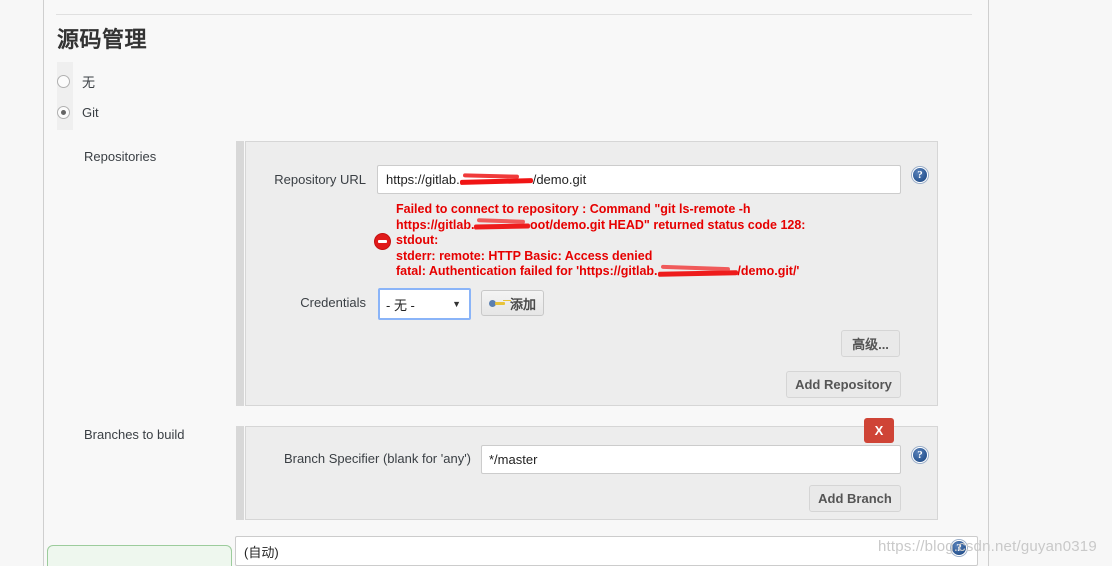 This screenshot has height=566, width=1112. Describe the element at coordinates (134, 434) in the screenshot. I see `branches-row-label: Branches to build` at that location.